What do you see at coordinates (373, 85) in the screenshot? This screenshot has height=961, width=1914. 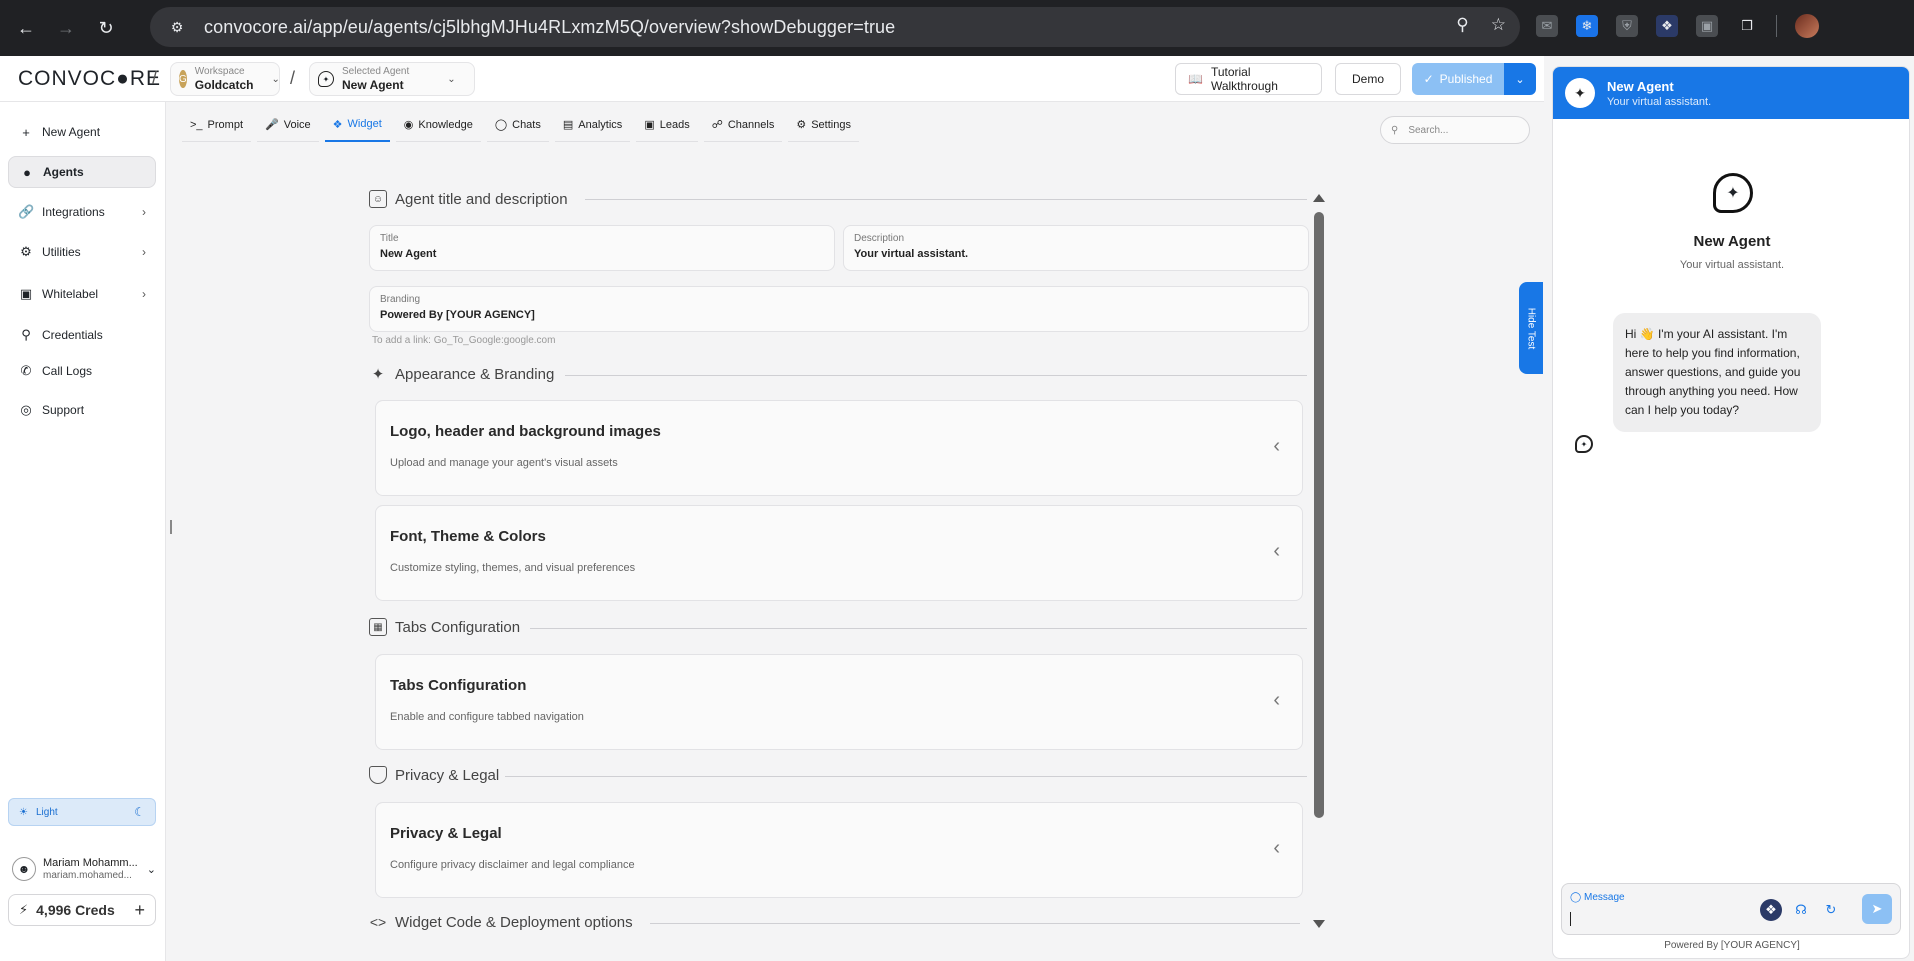 I see `agent-value: New Agent` at bounding box center [373, 85].